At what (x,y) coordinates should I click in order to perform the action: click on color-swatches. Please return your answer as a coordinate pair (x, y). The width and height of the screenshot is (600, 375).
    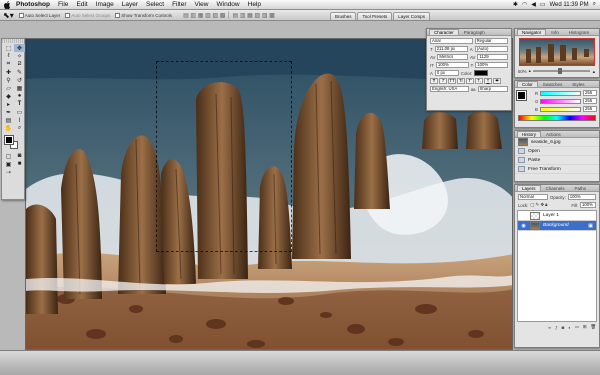
    Looking at the image, I should click on (13, 142).